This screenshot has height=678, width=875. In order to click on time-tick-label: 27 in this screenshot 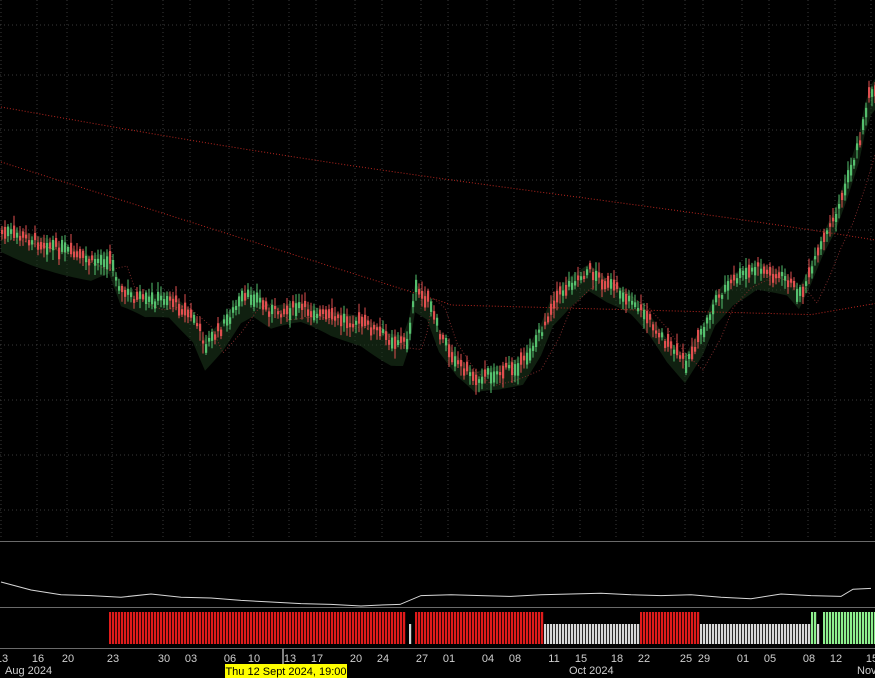, I will do `click(422, 659)`.